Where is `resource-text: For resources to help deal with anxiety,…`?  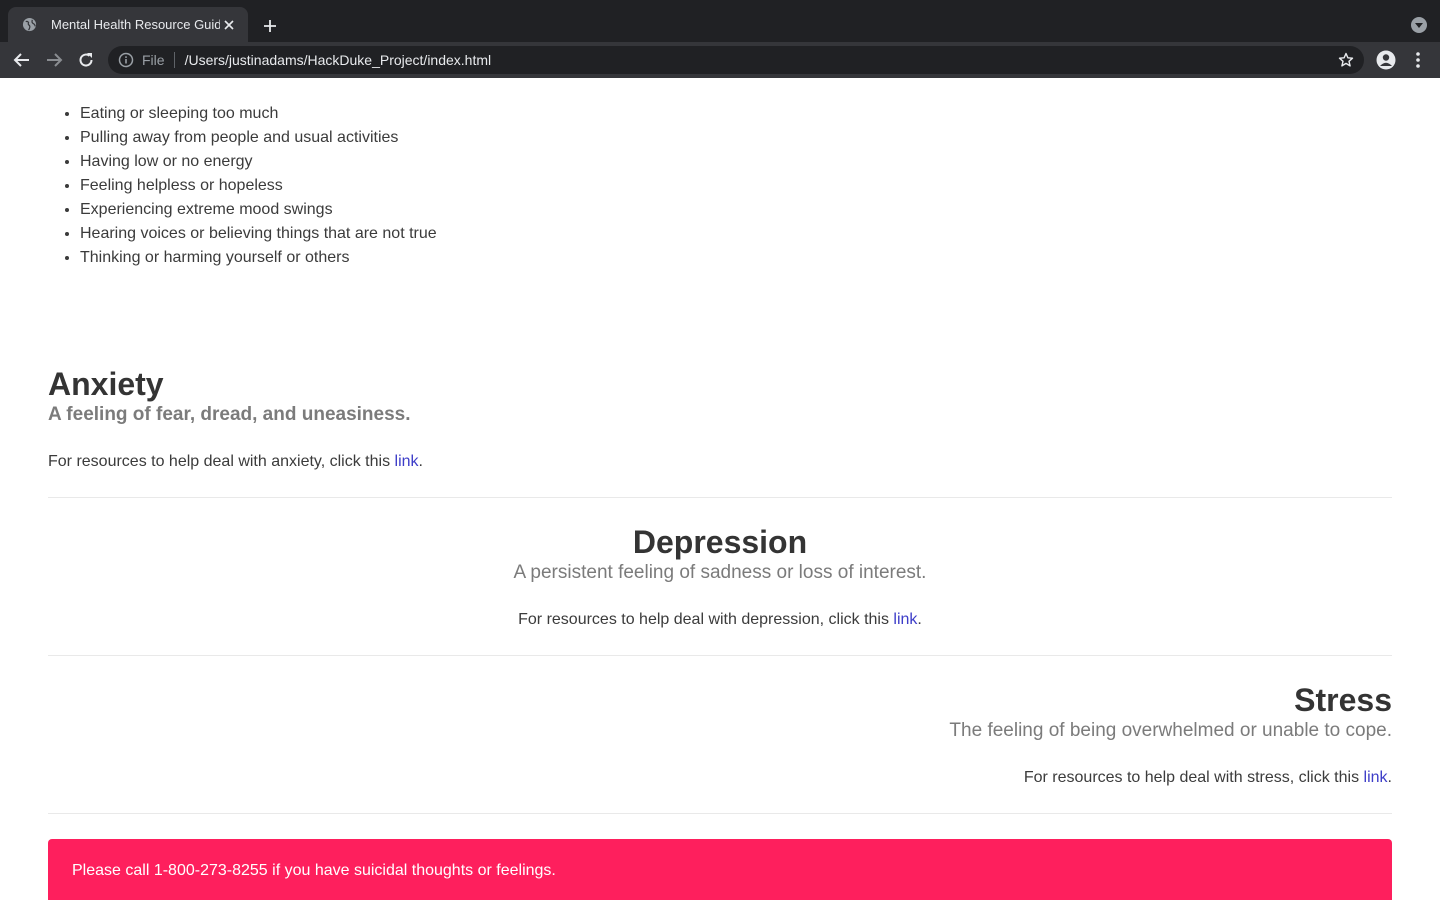 resource-text: For resources to help deal with anxiety,… is located at coordinates (221, 461).